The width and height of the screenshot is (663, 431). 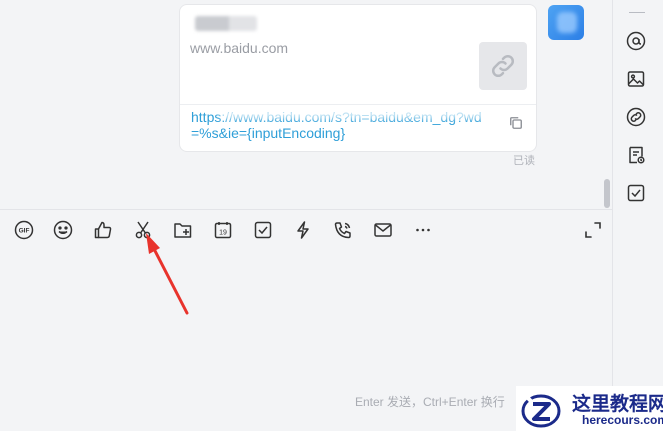 I want to click on folder-add-icon, so click(x=183, y=230).